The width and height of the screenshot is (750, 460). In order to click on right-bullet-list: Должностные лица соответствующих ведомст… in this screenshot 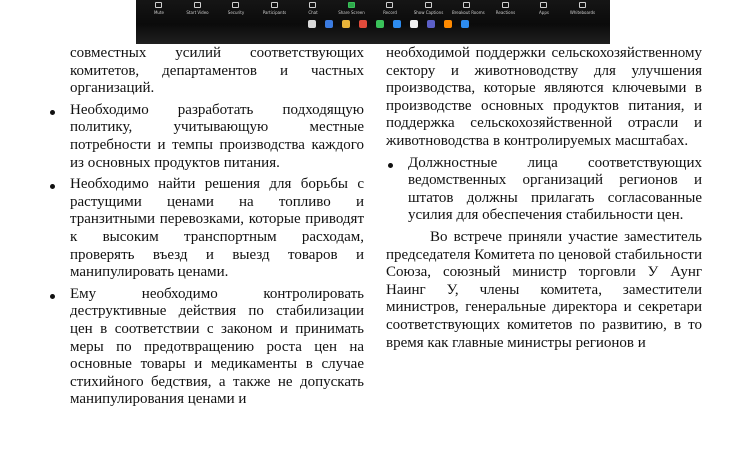, I will do `click(544, 190)`.